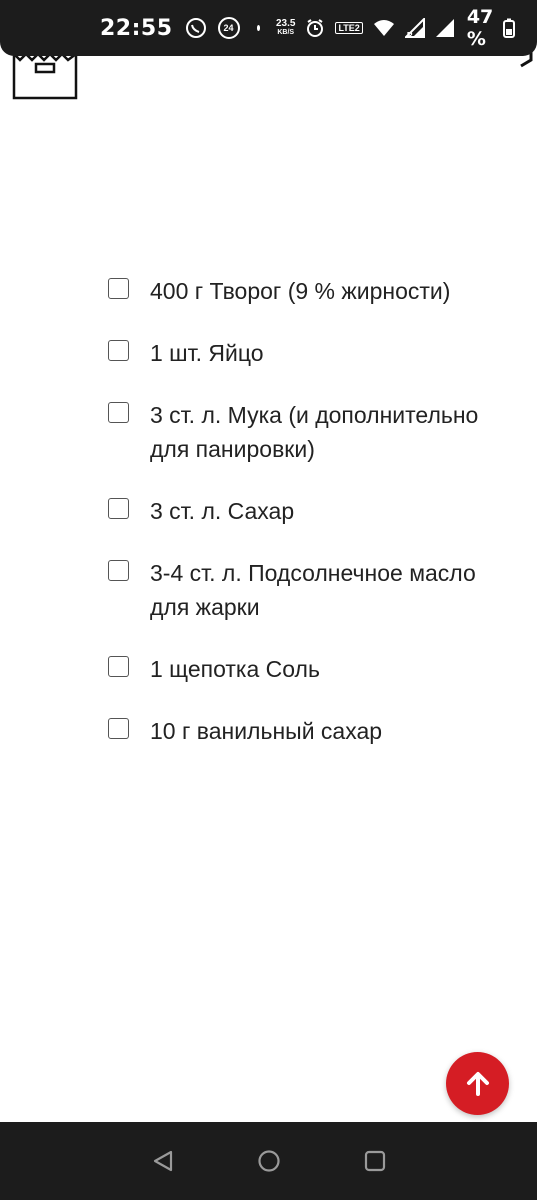 Image resolution: width=537 pixels, height=1200 pixels. Describe the element at coordinates (207, 353) in the screenshot. I see `ingredient-label: 1 шт. Яйцо` at that location.